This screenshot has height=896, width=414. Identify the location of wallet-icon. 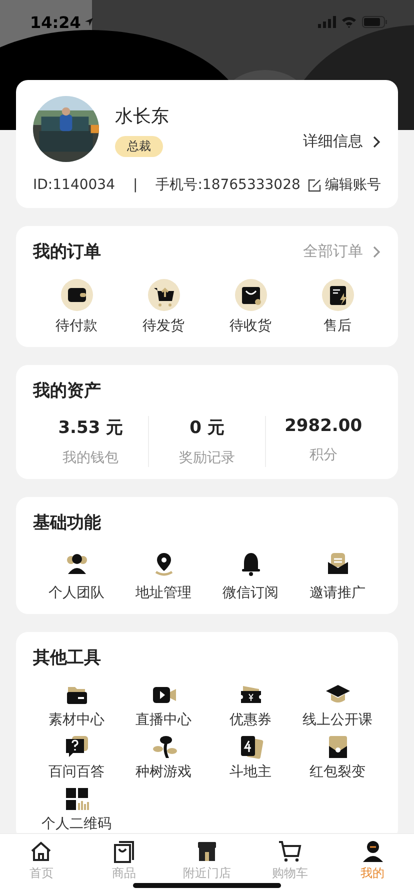
(76, 295).